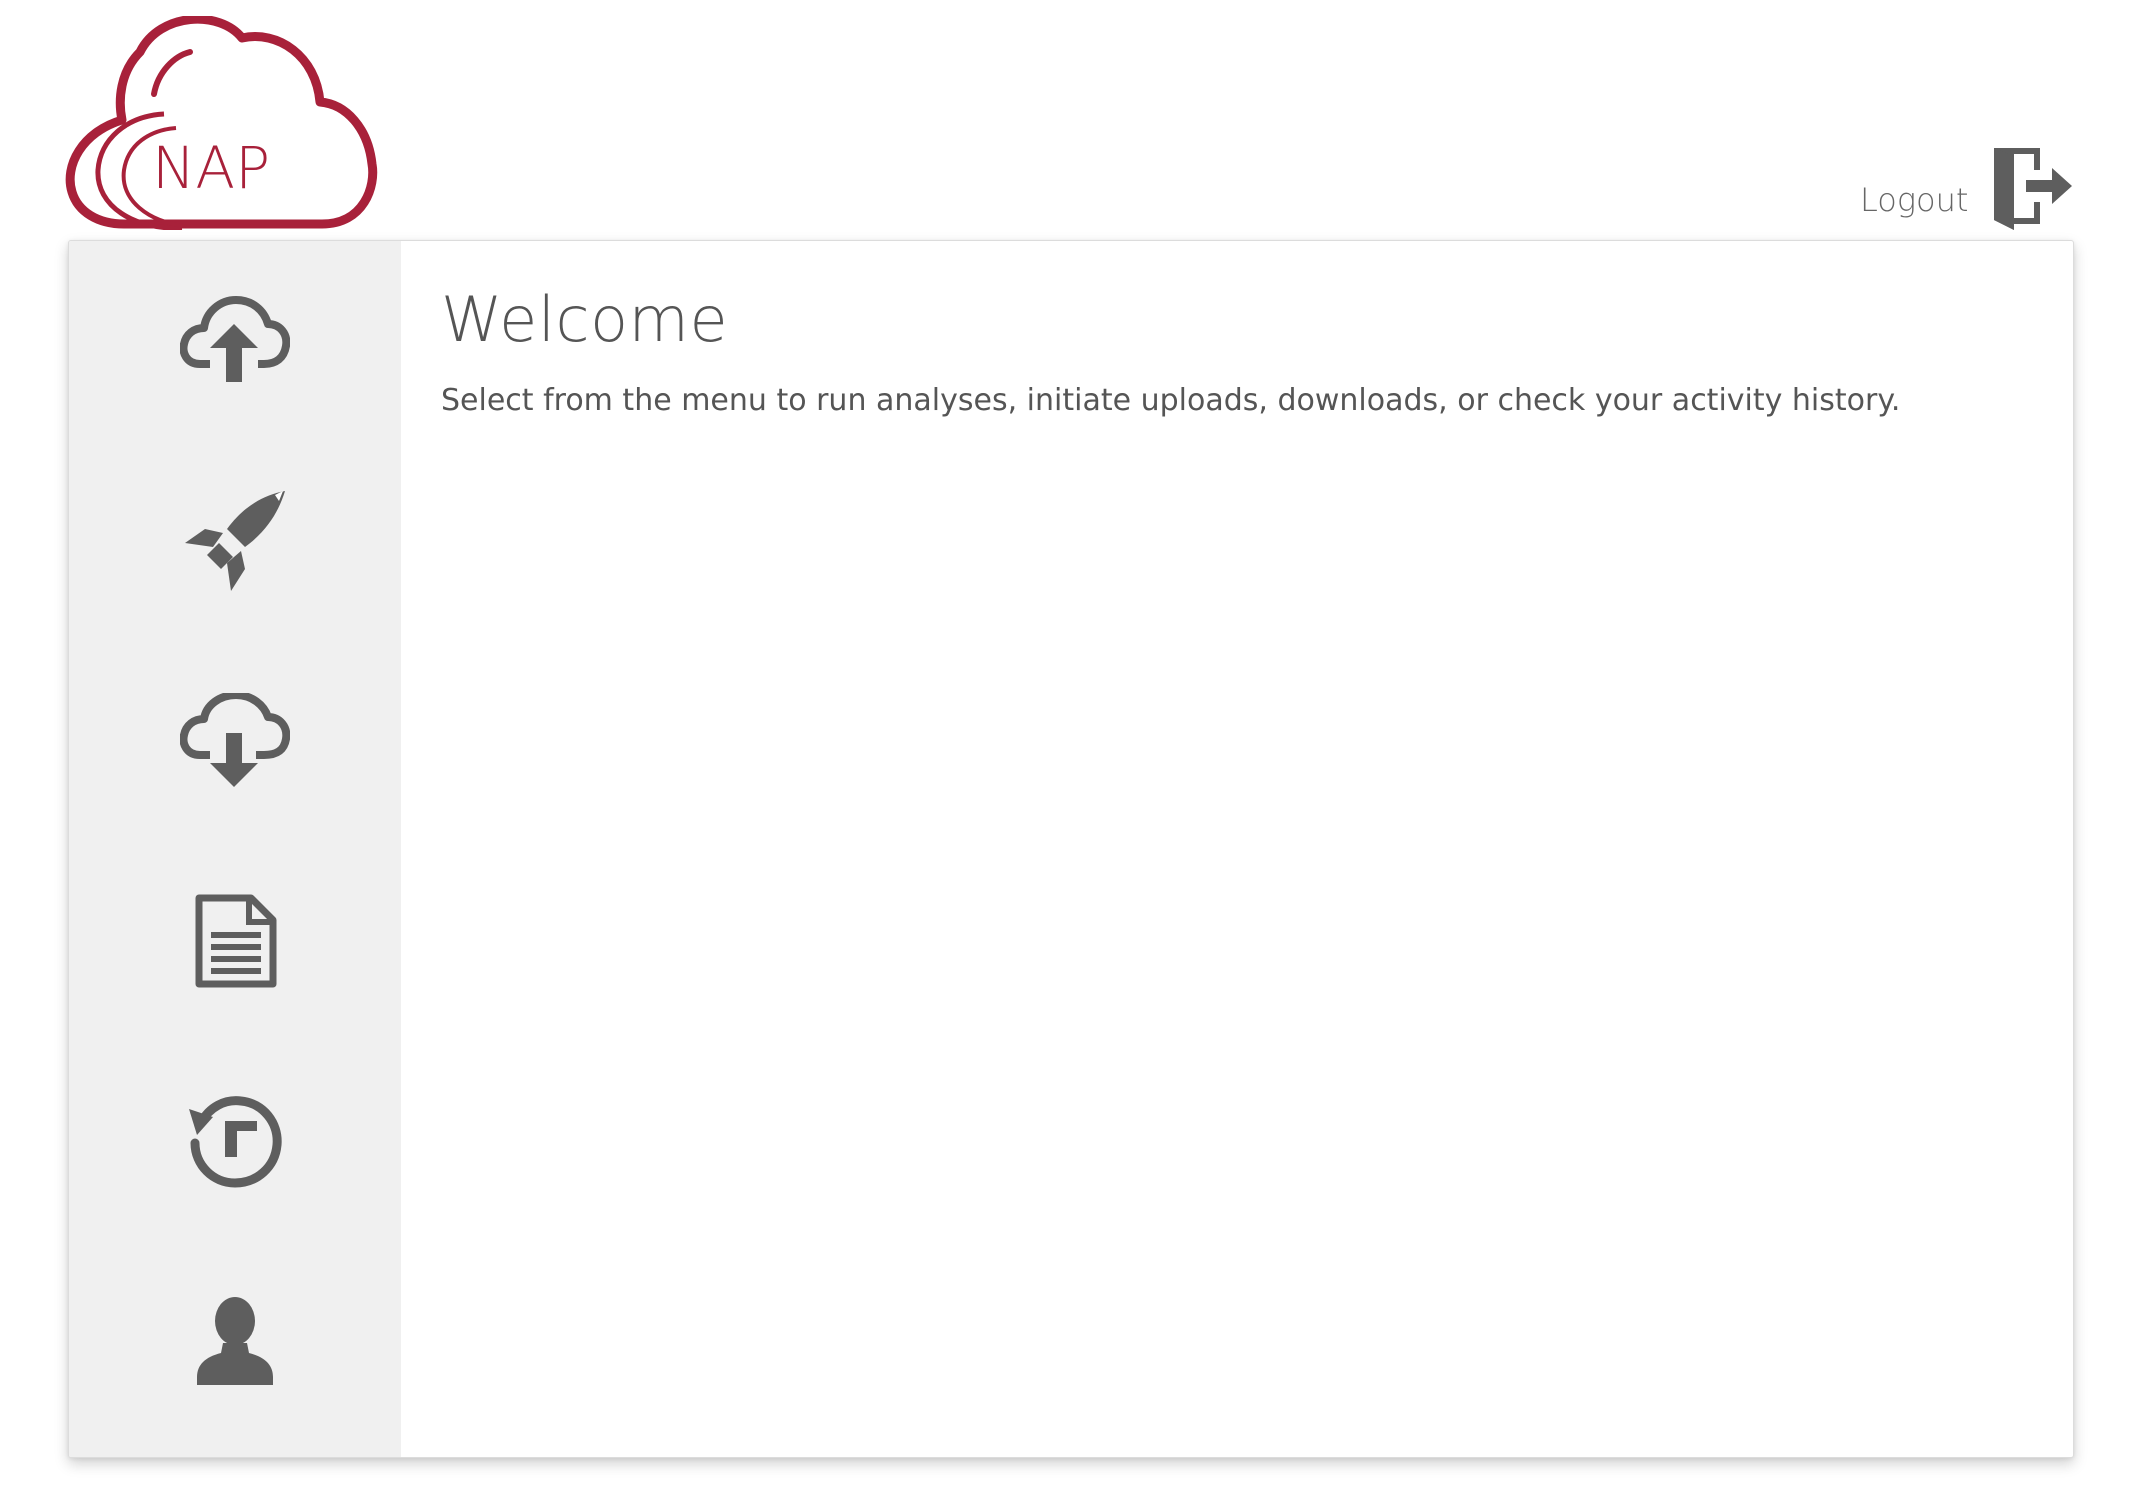 The width and height of the screenshot is (2148, 1506). What do you see at coordinates (2033, 189) in the screenshot?
I see `logout-door-icon` at bounding box center [2033, 189].